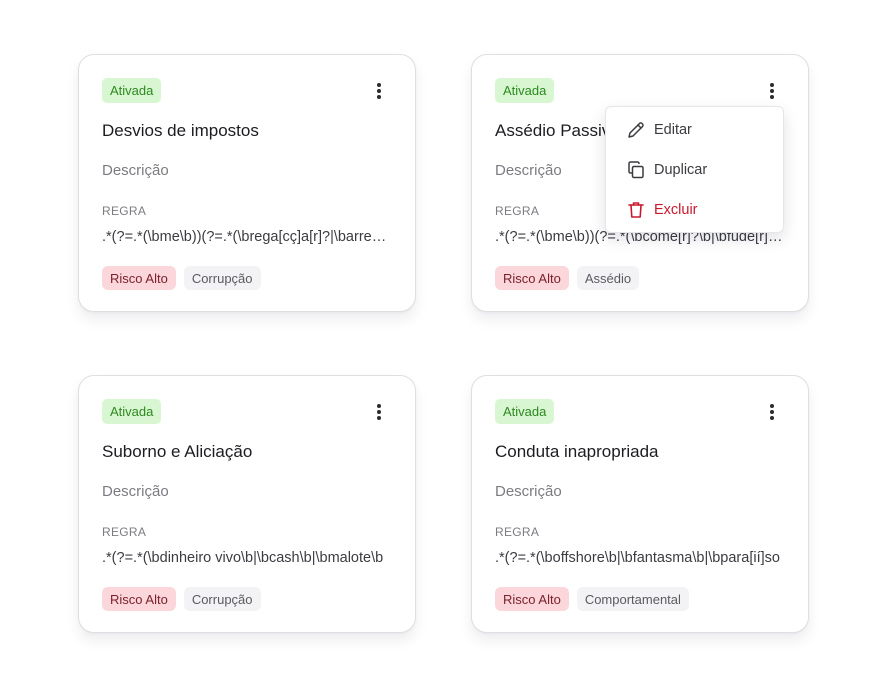  I want to click on copy-icon, so click(636, 170).